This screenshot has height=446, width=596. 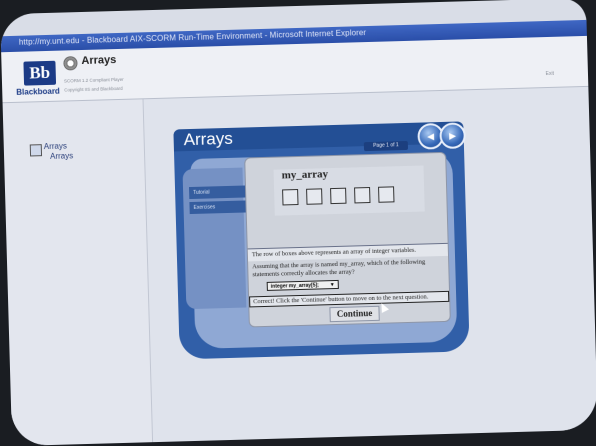 What do you see at coordinates (40, 73) in the screenshot?
I see `blackboard-logo: Bb` at bounding box center [40, 73].